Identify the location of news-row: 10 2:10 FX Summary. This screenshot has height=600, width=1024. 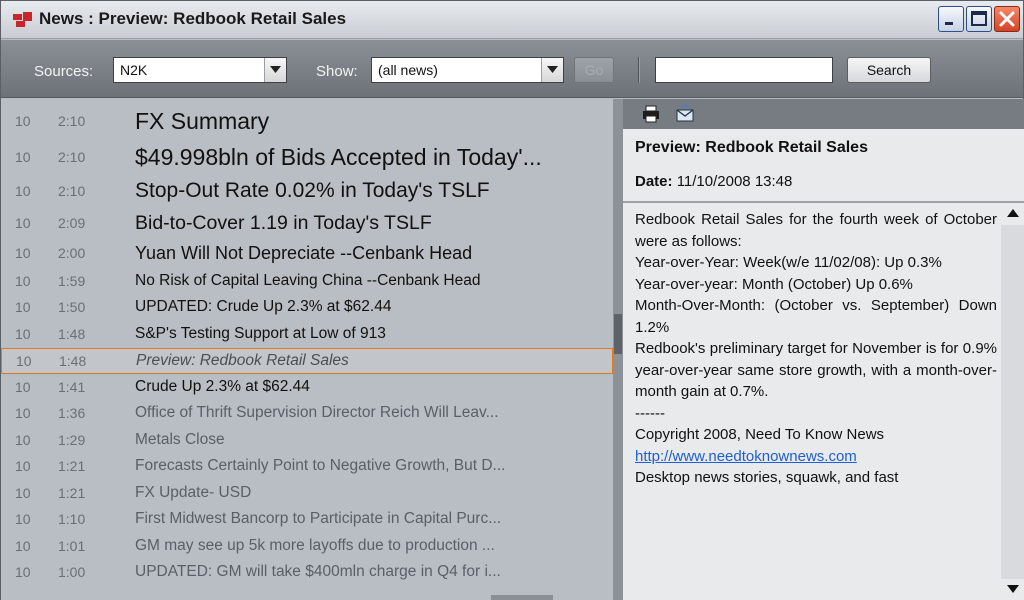
(307, 121).